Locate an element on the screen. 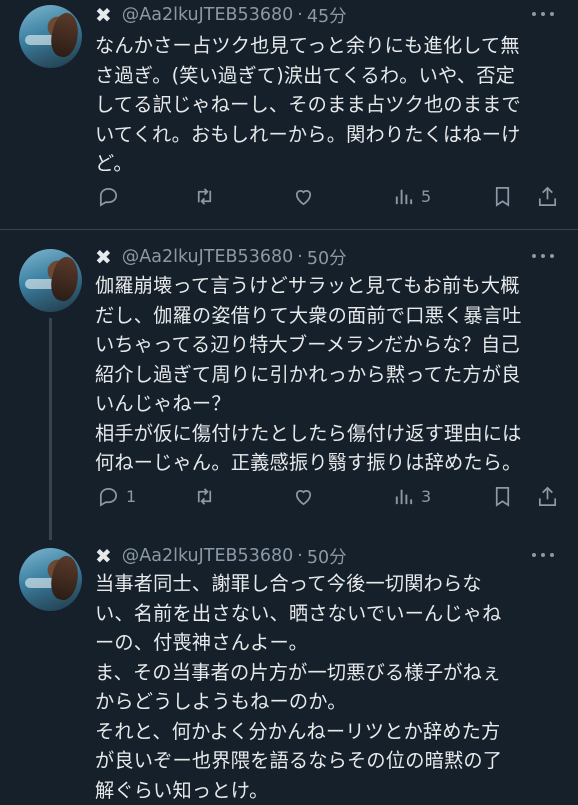 The image size is (578, 805). tweet-actions: 5 is located at coordinates (330, 196).